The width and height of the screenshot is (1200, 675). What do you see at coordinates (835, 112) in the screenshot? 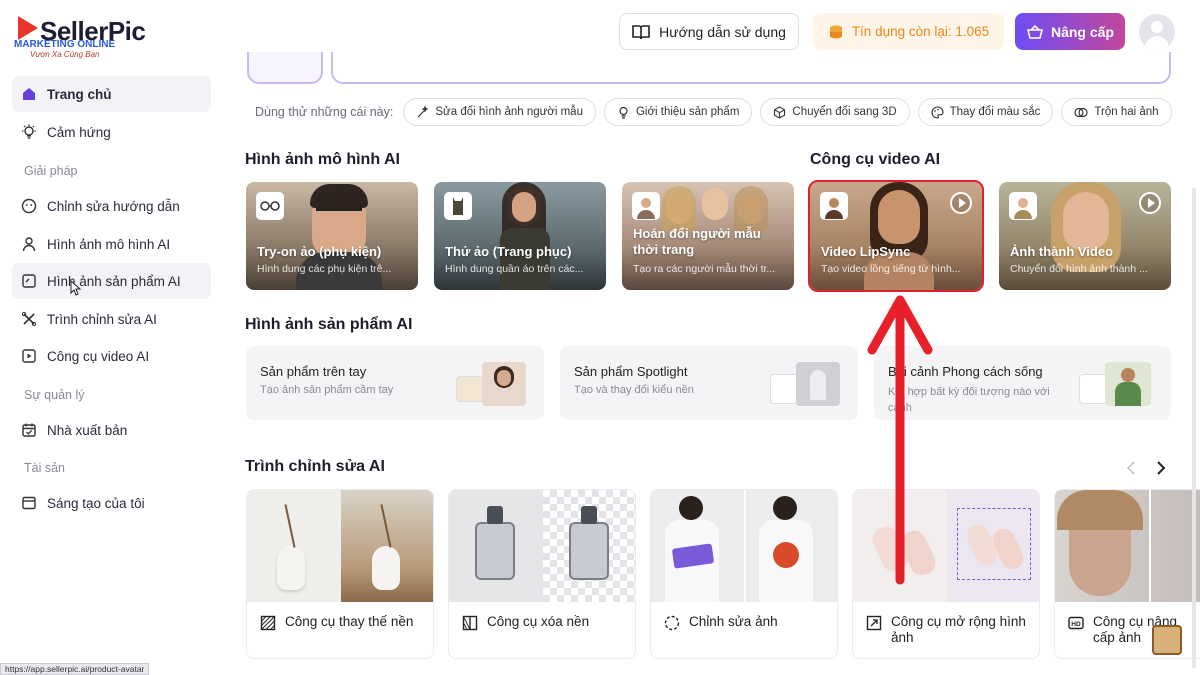
I see `chip-convert-3d: Chuyển đổi sang 3D` at bounding box center [835, 112].